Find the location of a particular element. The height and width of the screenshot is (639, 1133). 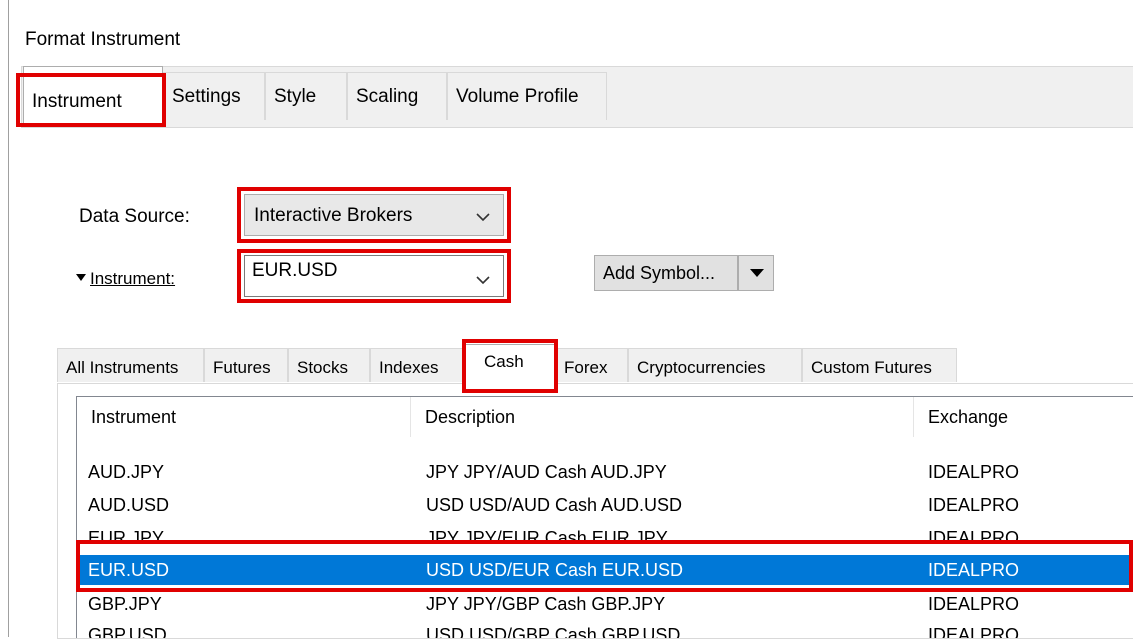

tab-instrument: Instrument is located at coordinates (93, 95).